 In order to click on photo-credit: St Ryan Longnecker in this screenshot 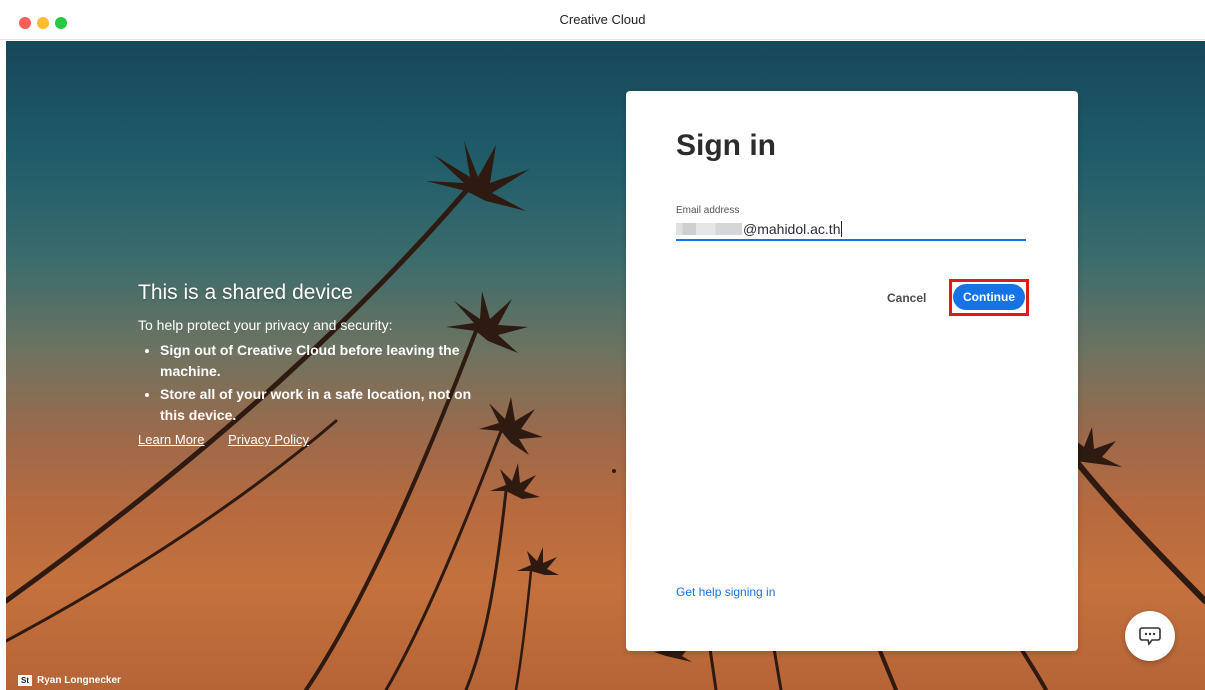, I will do `click(69, 680)`.